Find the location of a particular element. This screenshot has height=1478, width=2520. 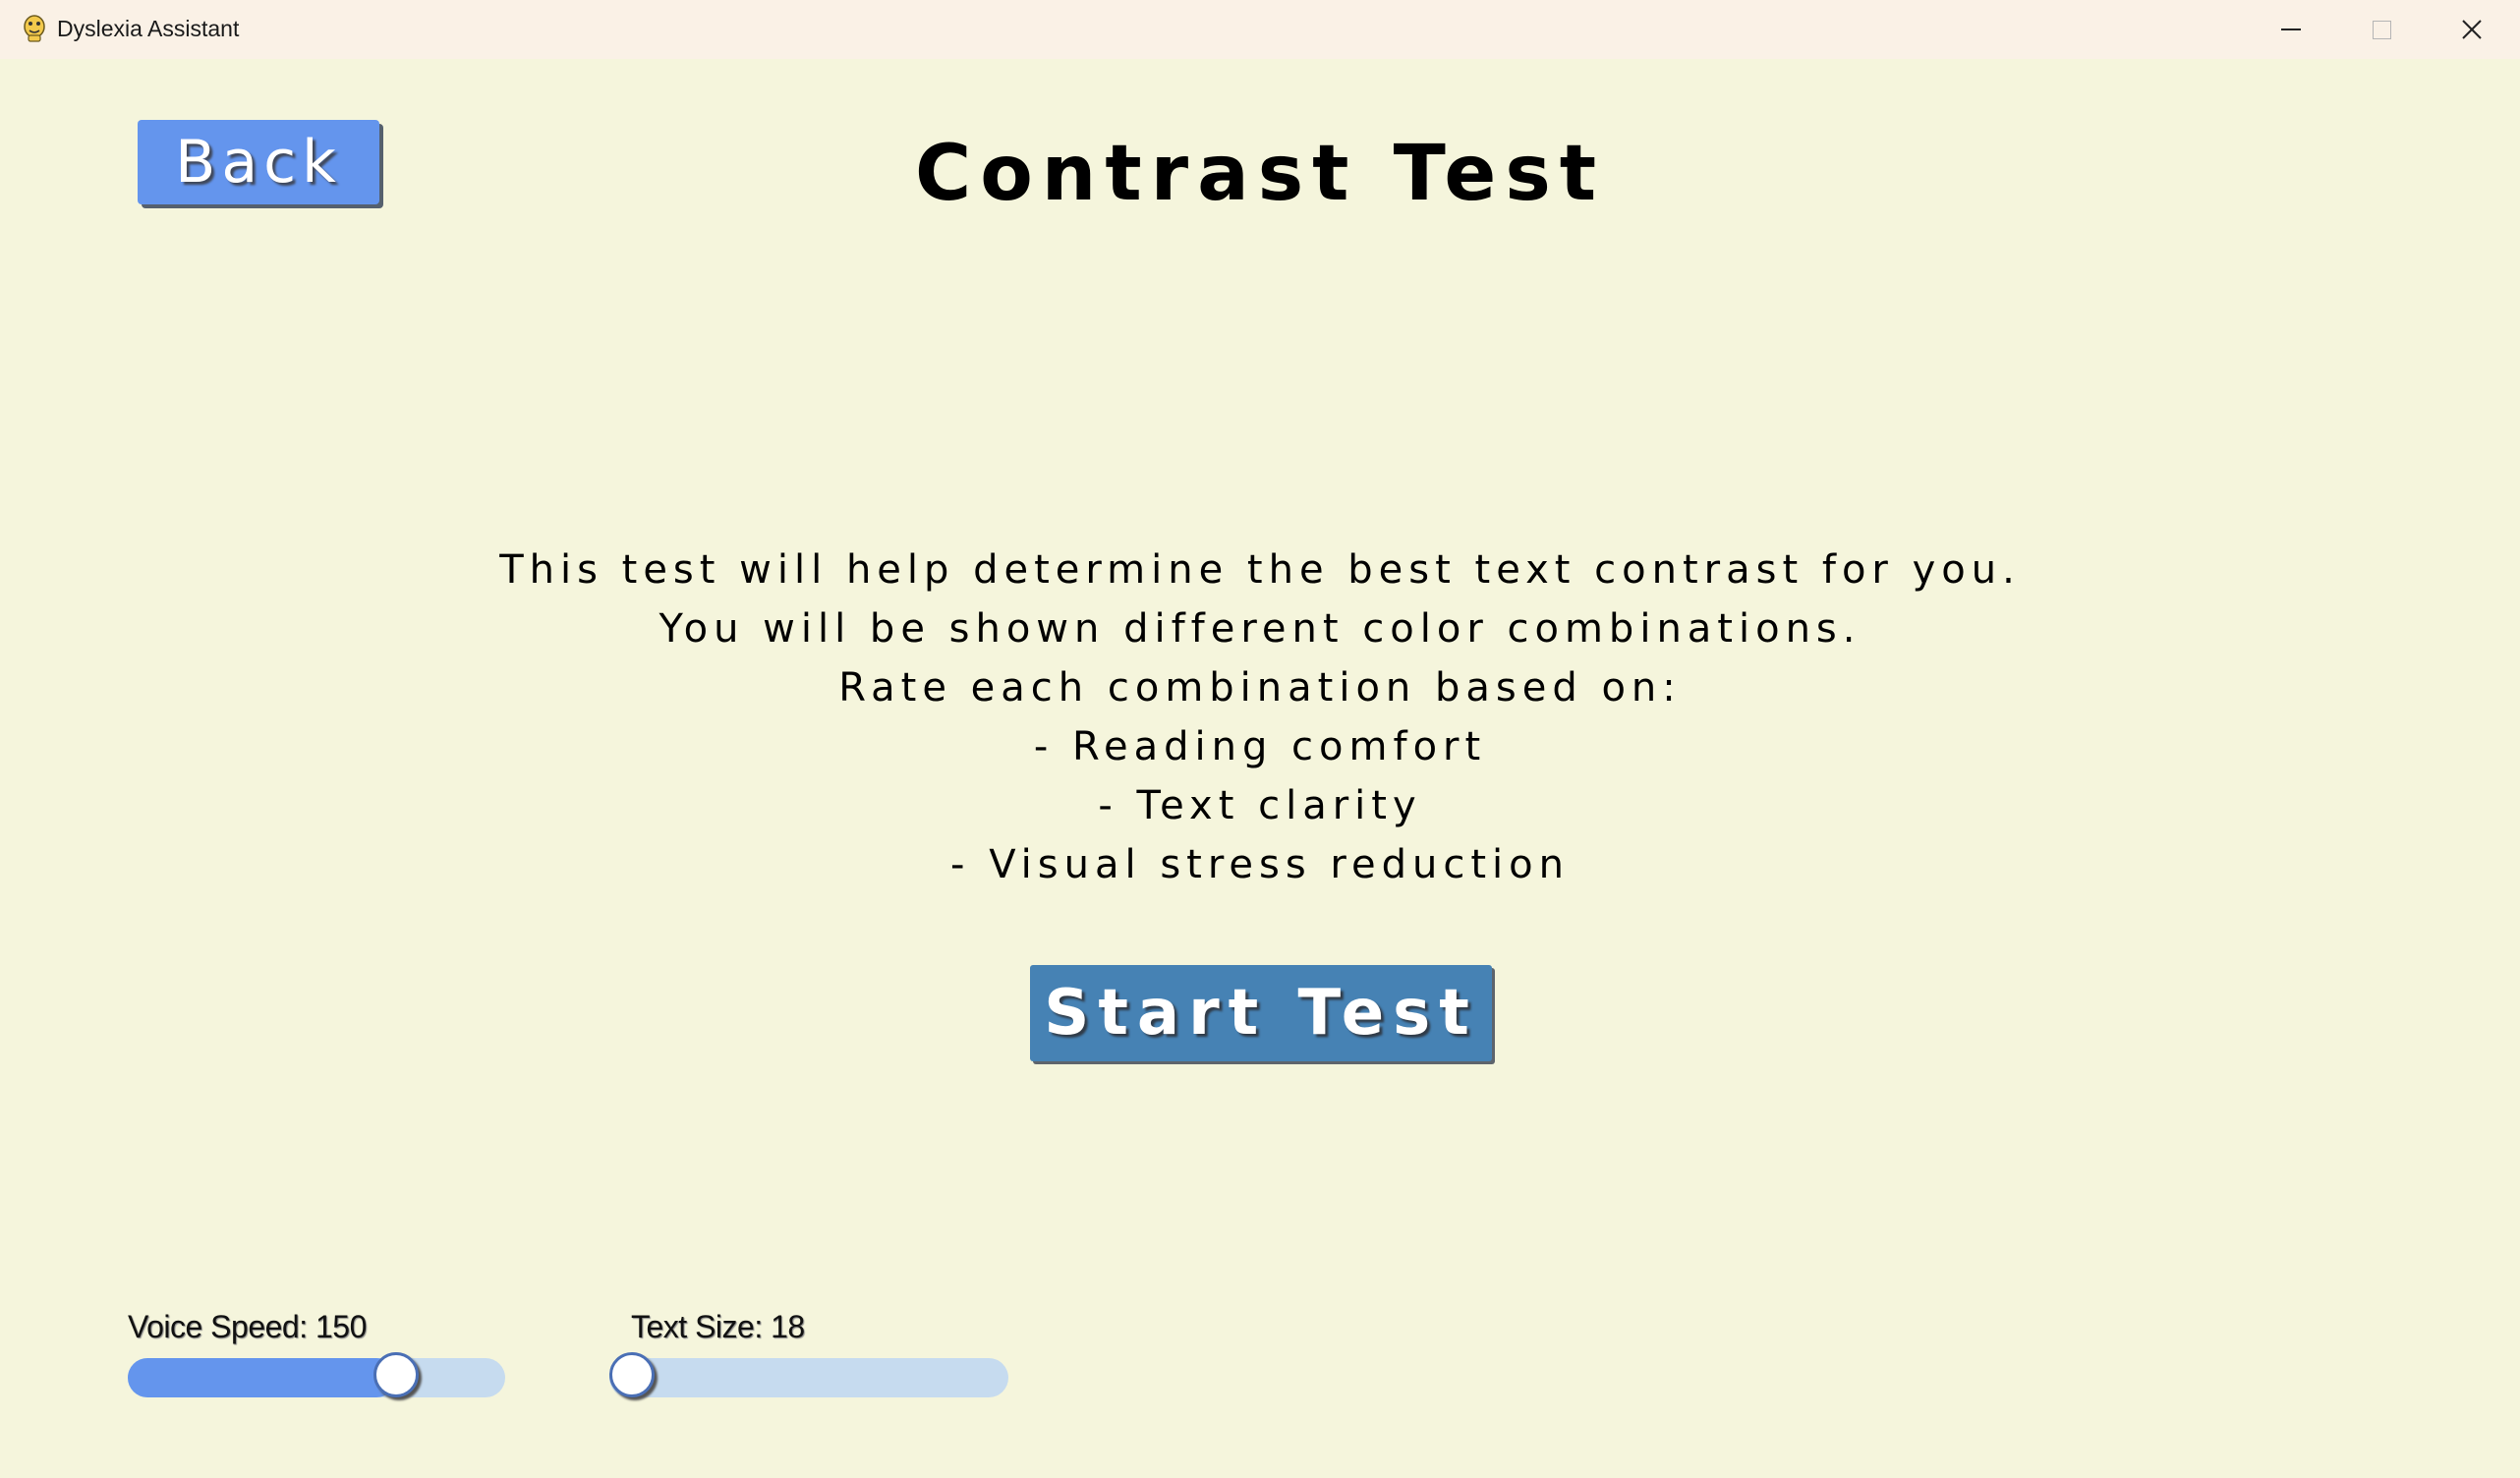

voice-speed-thumb is located at coordinates (396, 1375).